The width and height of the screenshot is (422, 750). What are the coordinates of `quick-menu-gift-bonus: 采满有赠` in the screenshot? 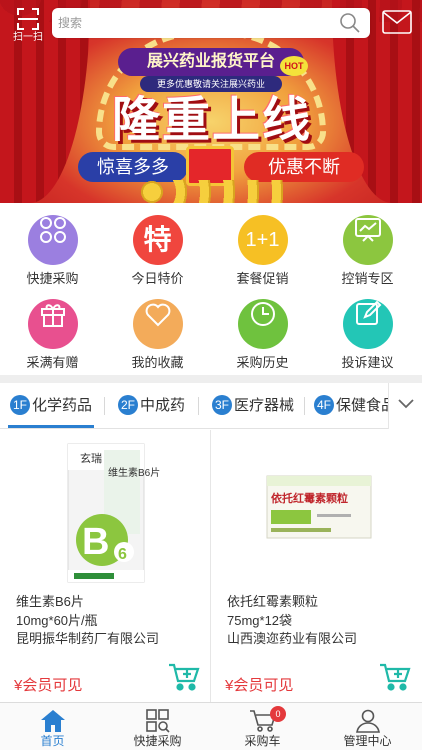 It's located at (52, 329).